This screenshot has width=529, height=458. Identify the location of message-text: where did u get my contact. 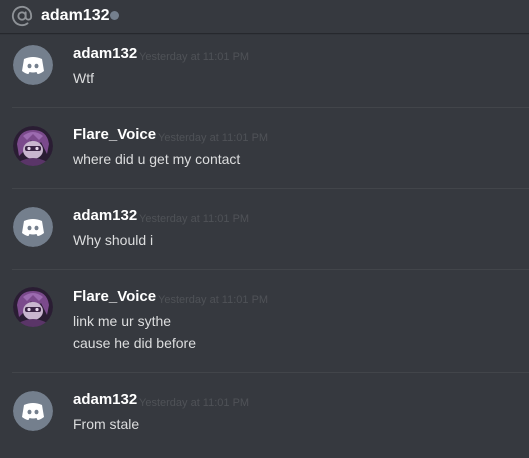
(157, 159).